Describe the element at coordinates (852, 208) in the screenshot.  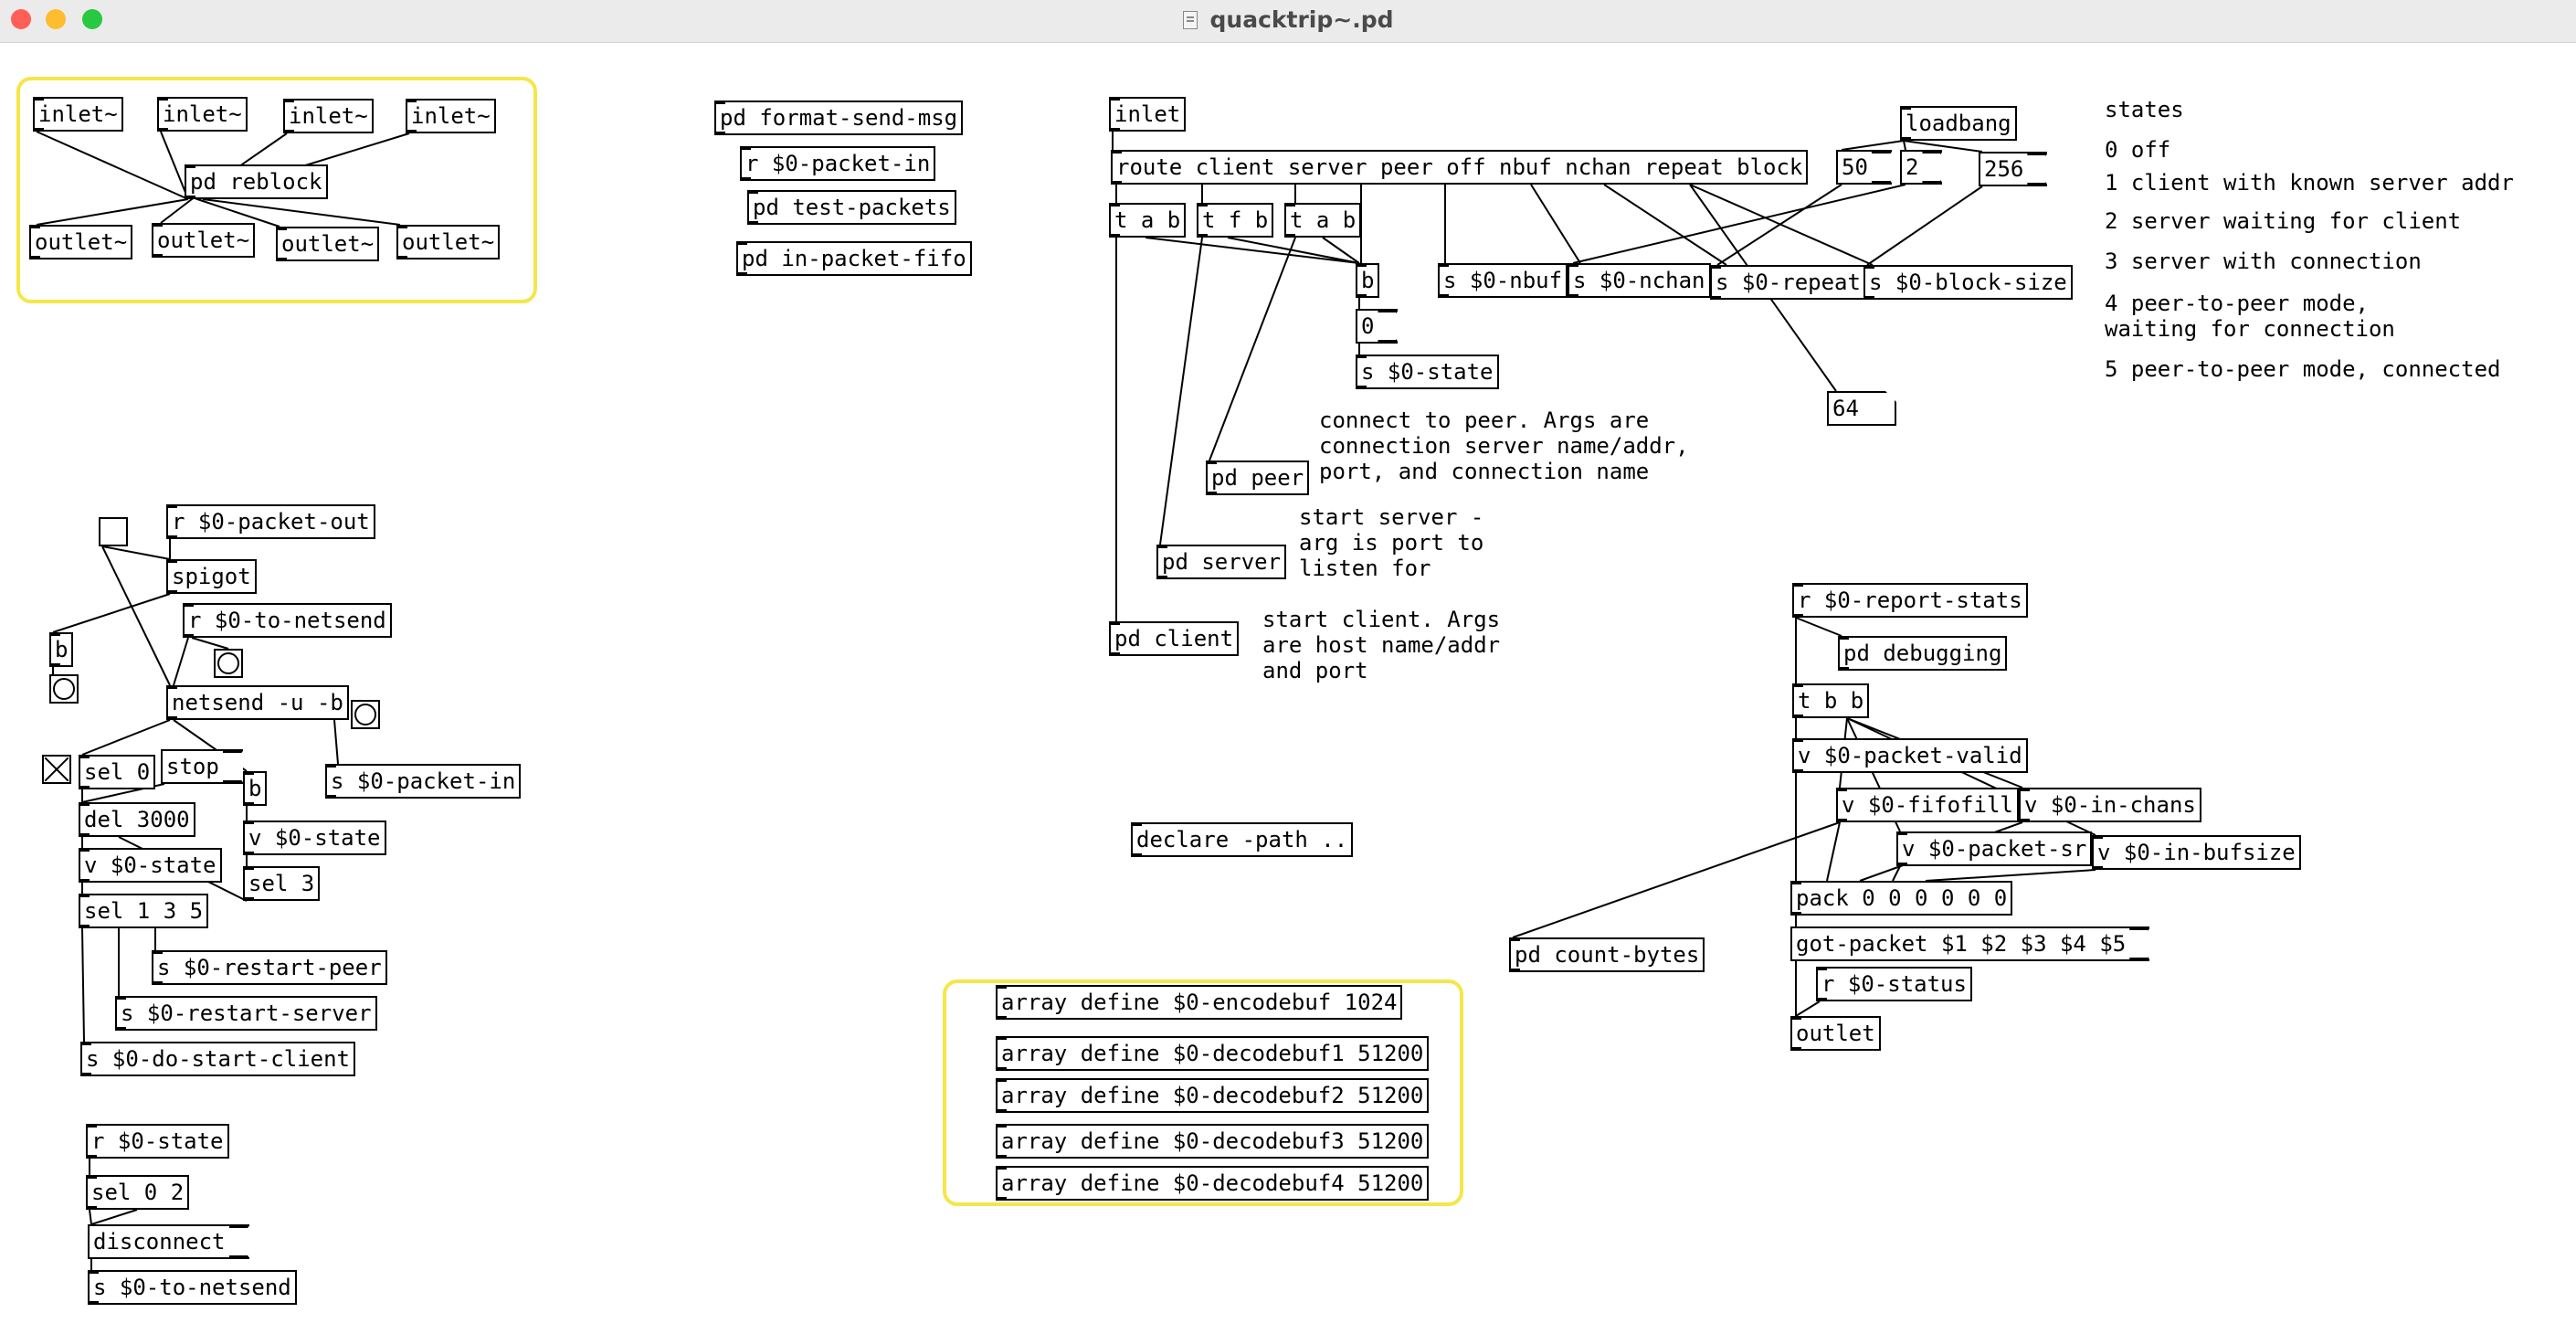
I see `pd-test-packets: pd test-packets` at that location.